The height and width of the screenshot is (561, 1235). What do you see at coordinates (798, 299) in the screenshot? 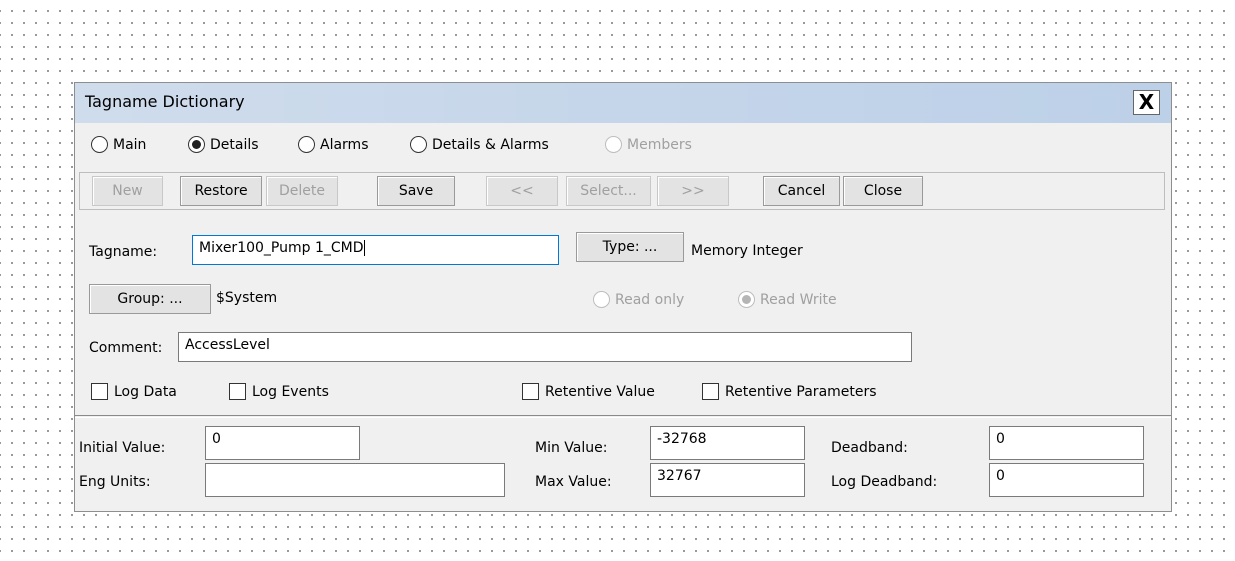
I see `read-write-label: Read Write` at bounding box center [798, 299].